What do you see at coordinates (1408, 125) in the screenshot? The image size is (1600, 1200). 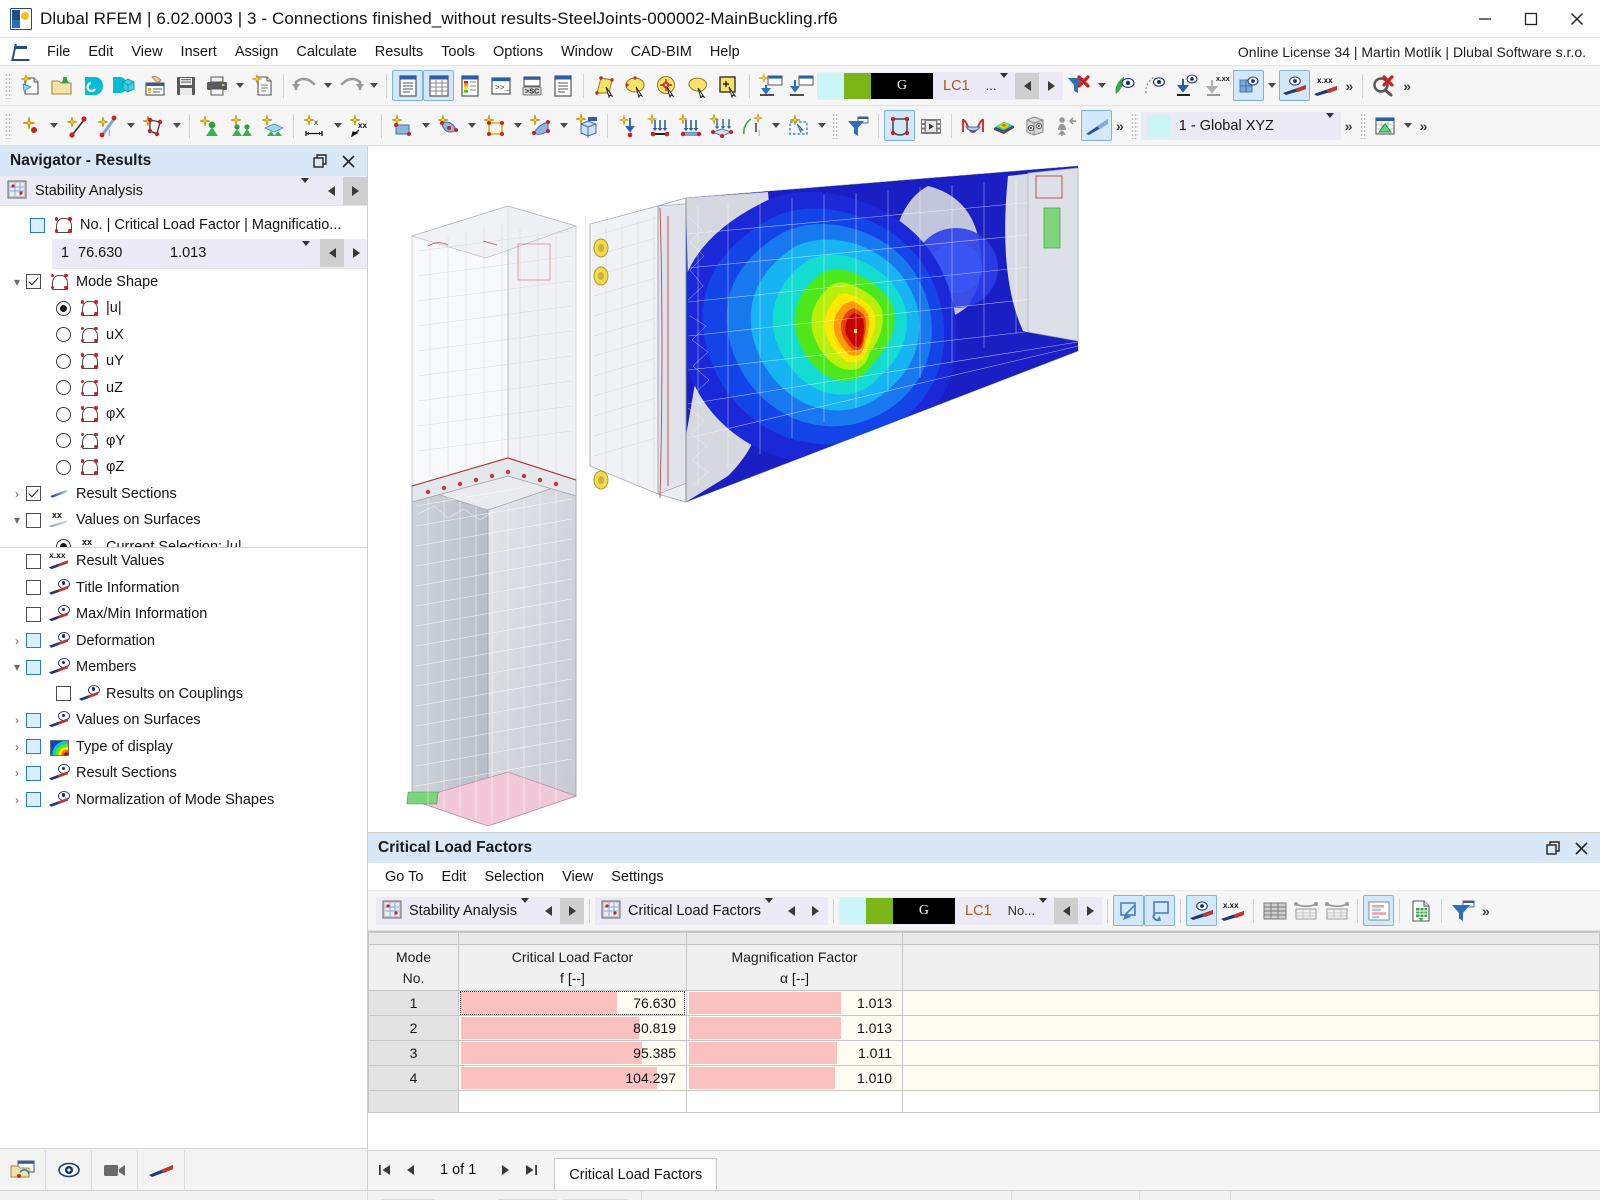 I see `spreadsheet-dropdown-icon` at bounding box center [1408, 125].